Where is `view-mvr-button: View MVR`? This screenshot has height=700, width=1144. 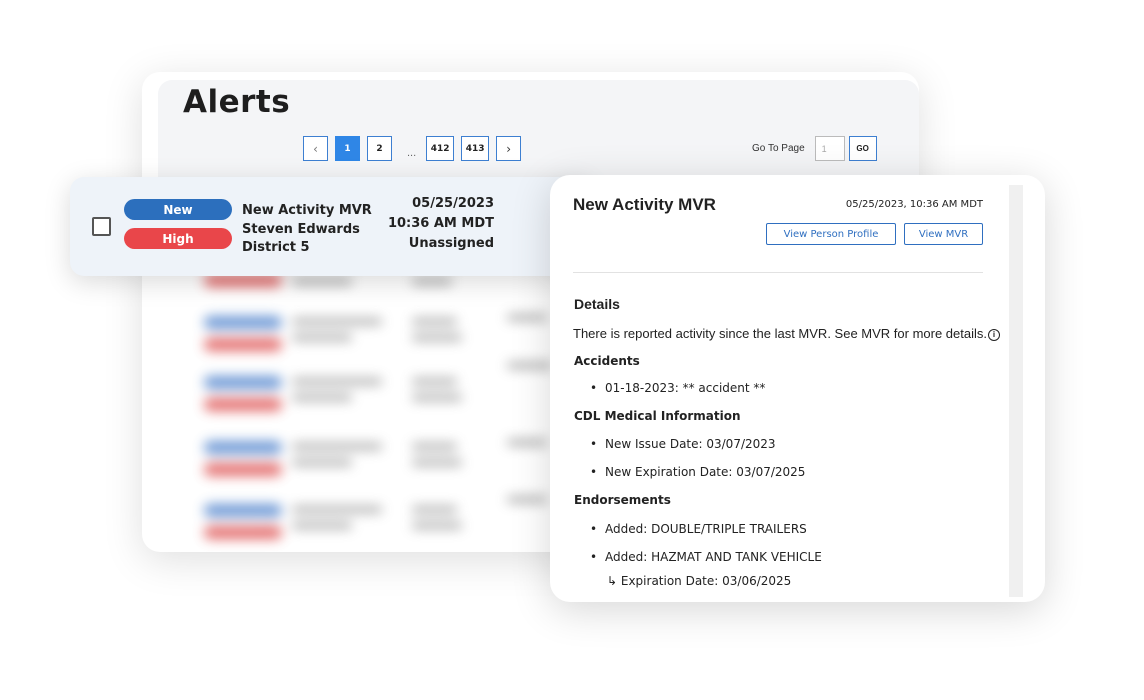
view-mvr-button: View MVR is located at coordinates (943, 234).